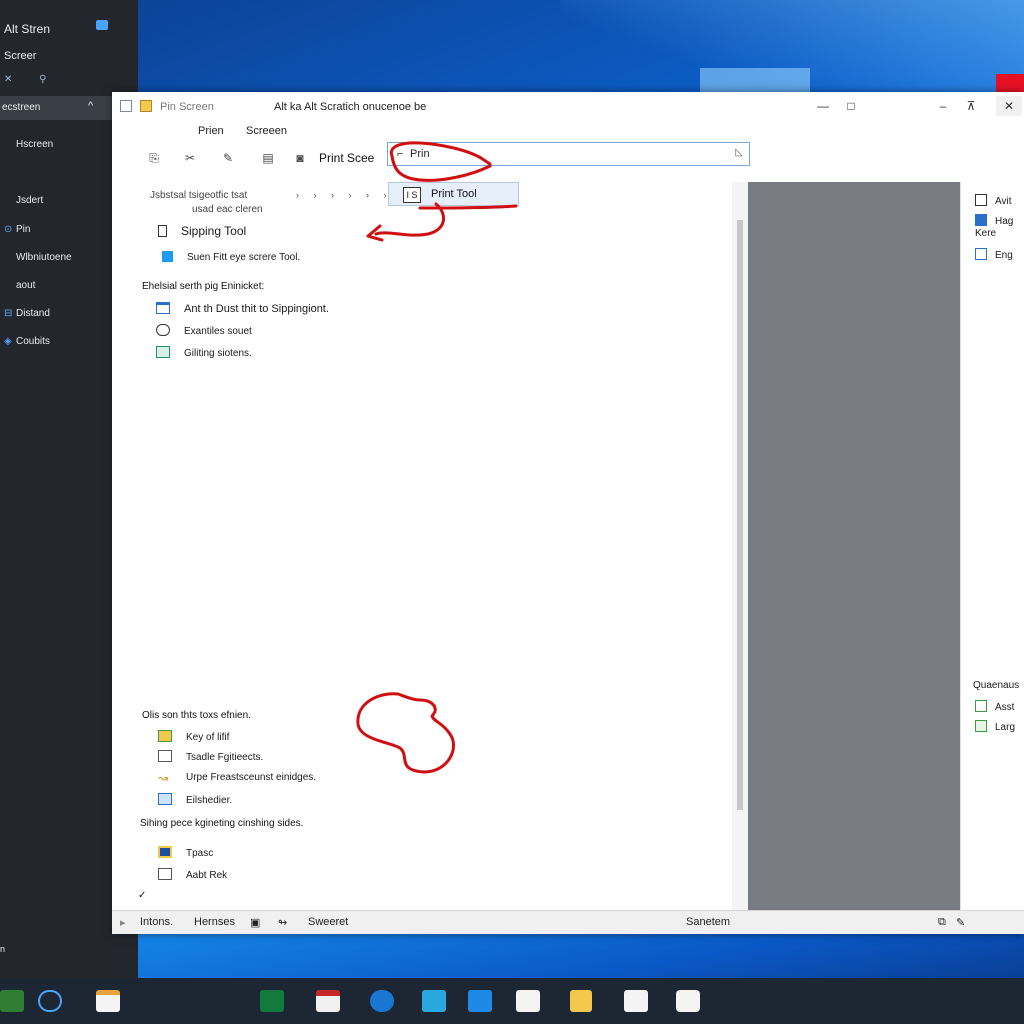 The width and height of the screenshot is (1024, 1024). I want to click on notes-icon, so click(581, 1001).